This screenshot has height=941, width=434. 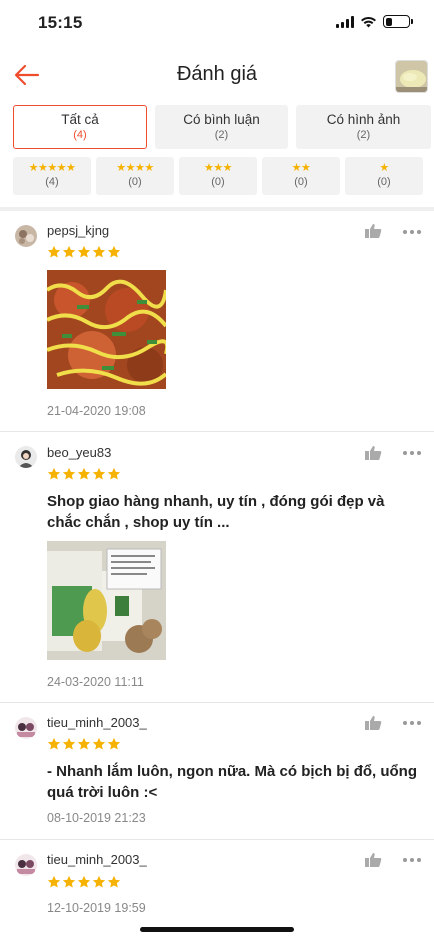 I want to click on filter-1-star: ★ (0), so click(x=384, y=176).